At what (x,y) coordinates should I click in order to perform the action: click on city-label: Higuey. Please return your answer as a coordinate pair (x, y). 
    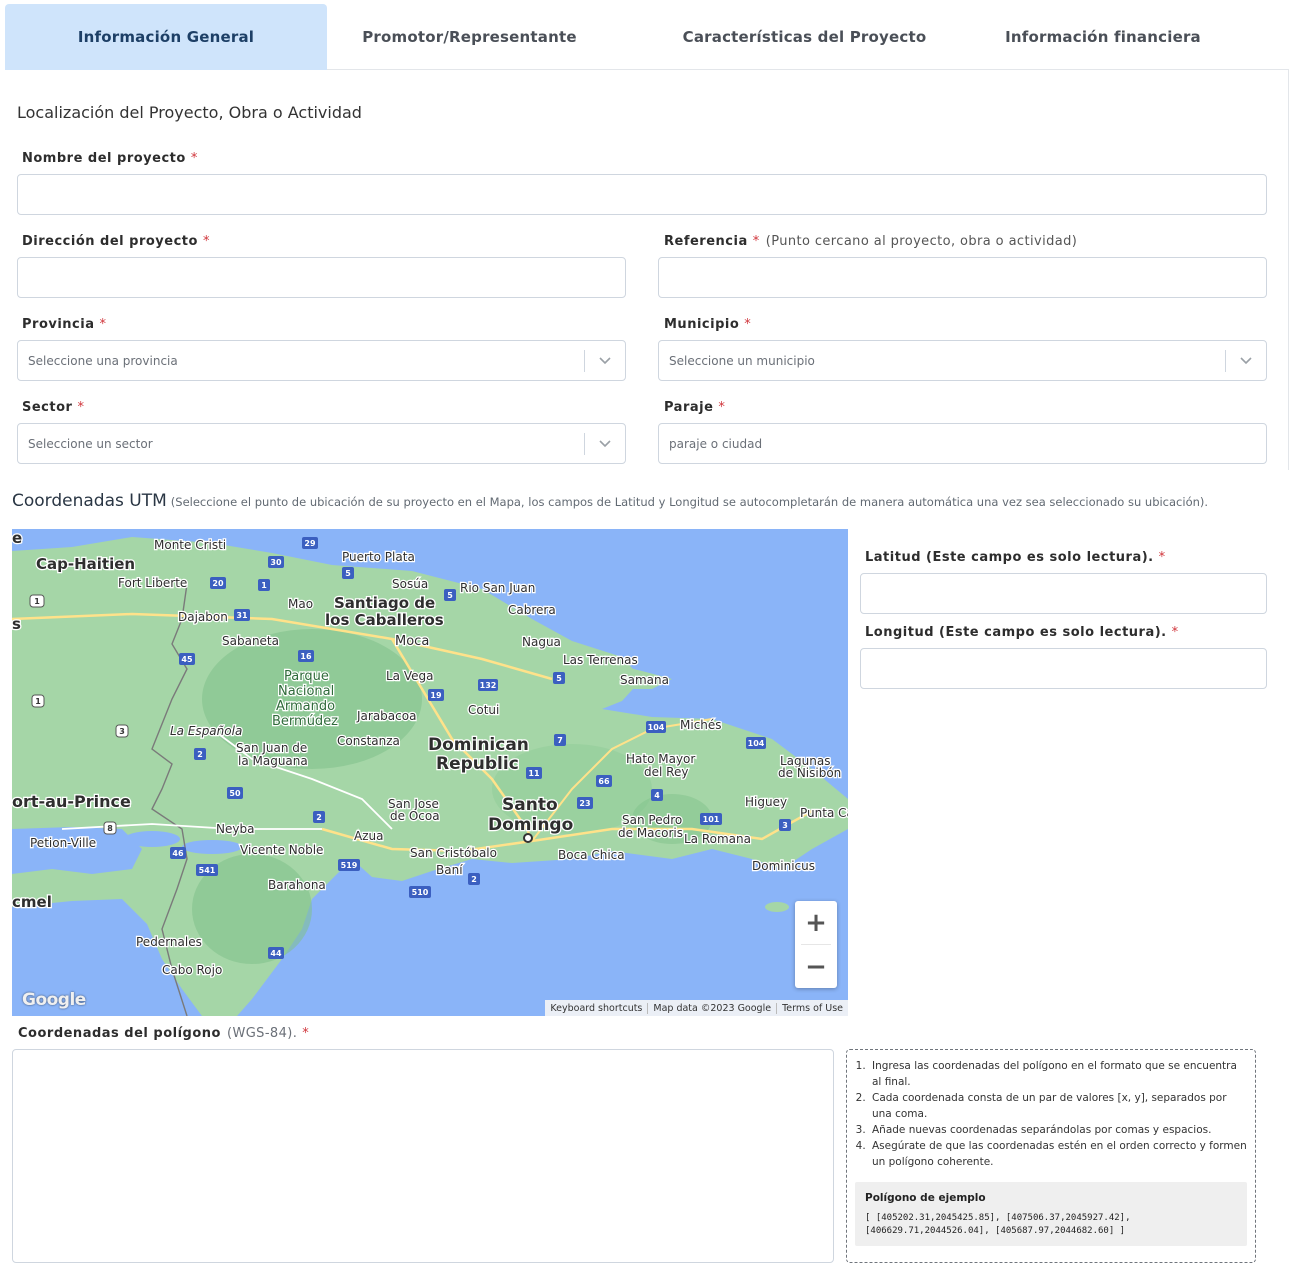
    Looking at the image, I should click on (766, 802).